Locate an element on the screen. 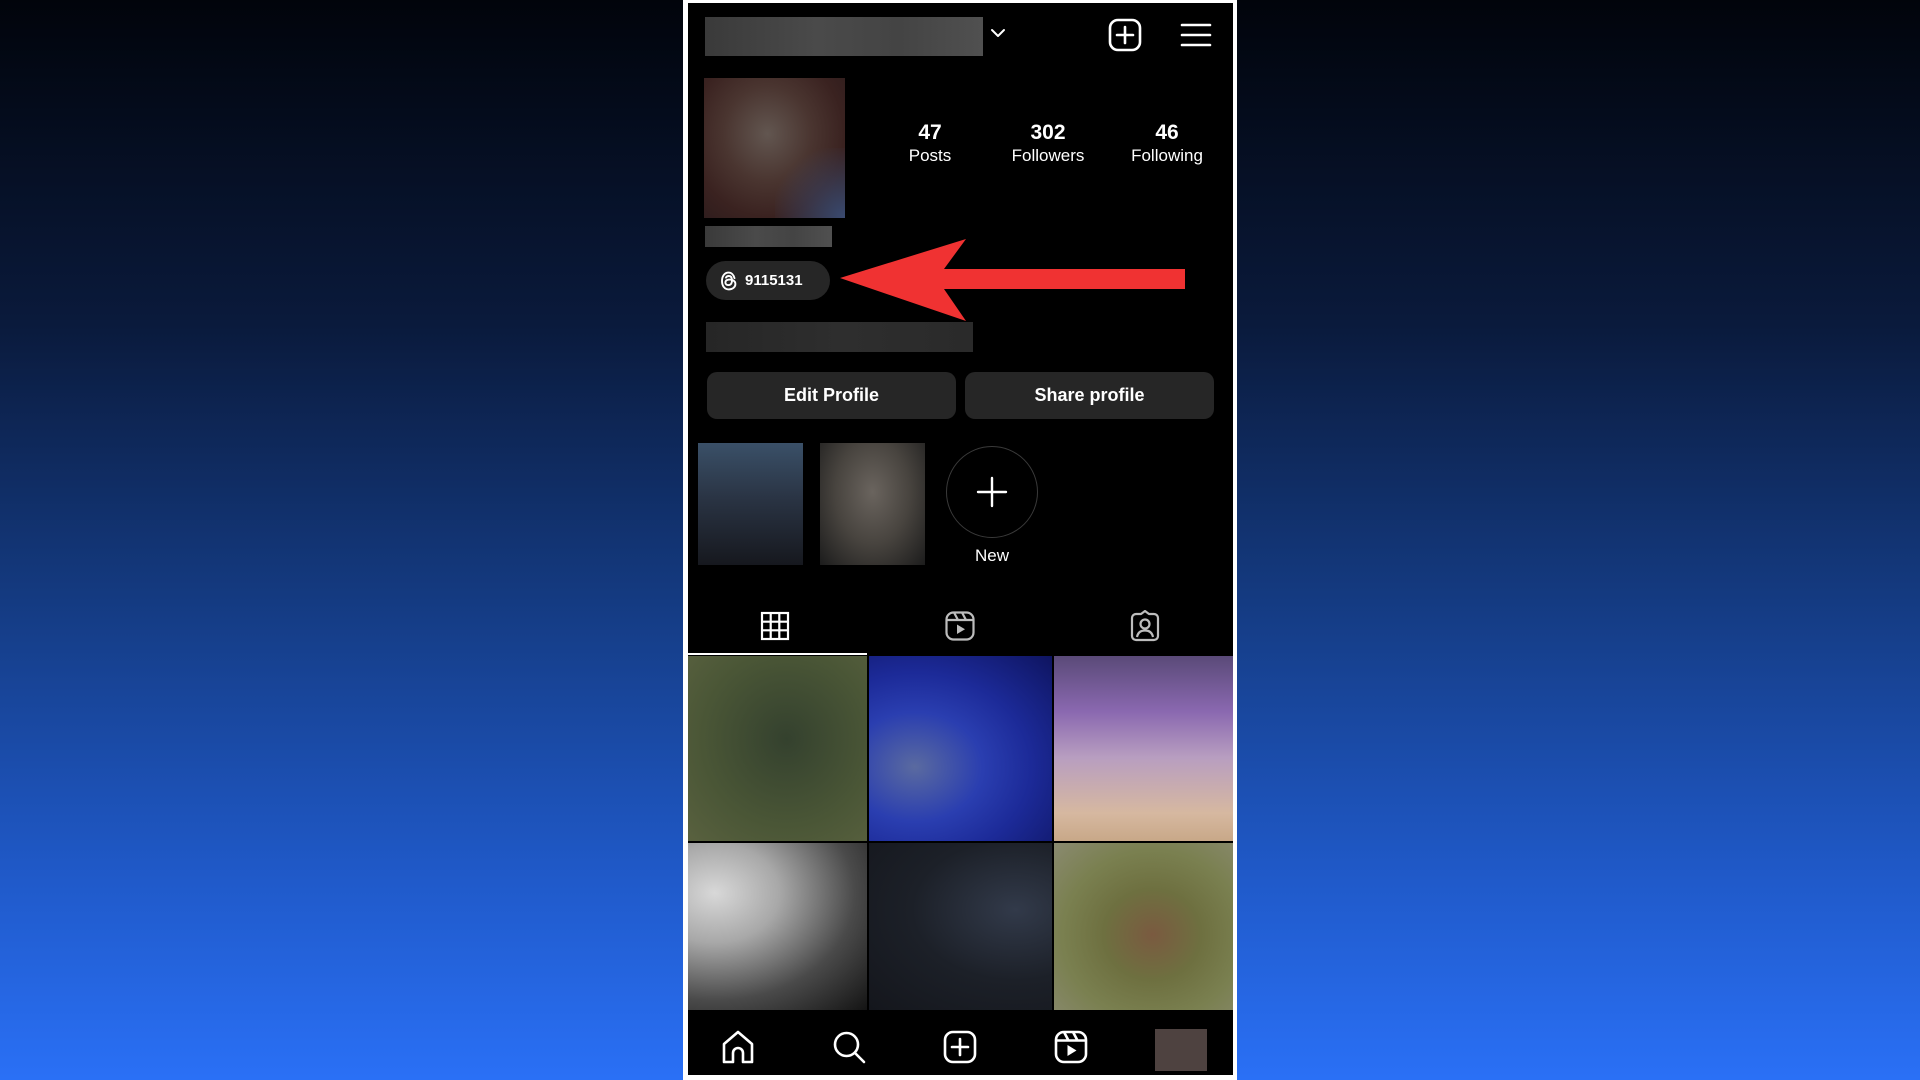 This screenshot has width=1920, height=1080. stat-following: 46 Following is located at coordinates (1167, 144).